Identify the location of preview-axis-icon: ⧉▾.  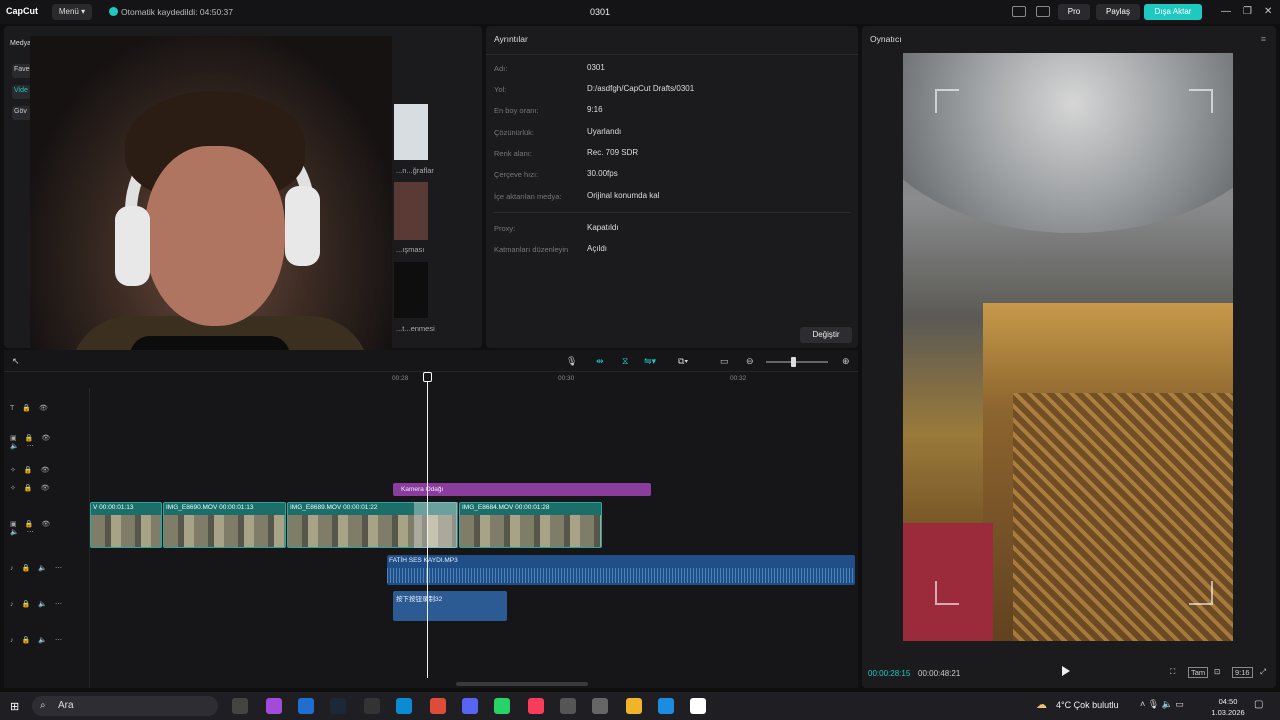
(683, 361).